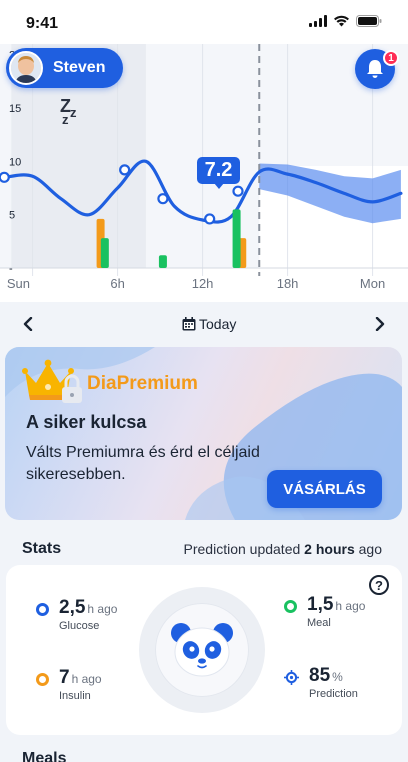 The width and height of the screenshot is (408, 762). I want to click on y-tick-label: 5, so click(12, 216).